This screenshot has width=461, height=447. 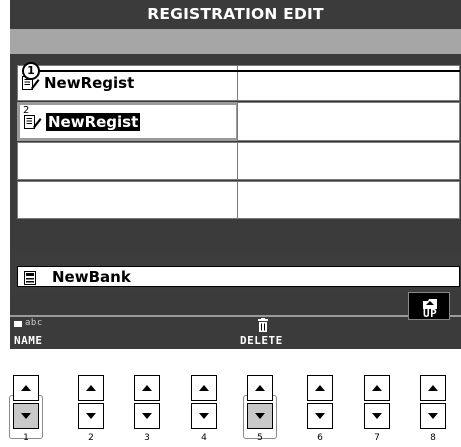 What do you see at coordinates (235, 319) in the screenshot?
I see `softkey-area` at bounding box center [235, 319].